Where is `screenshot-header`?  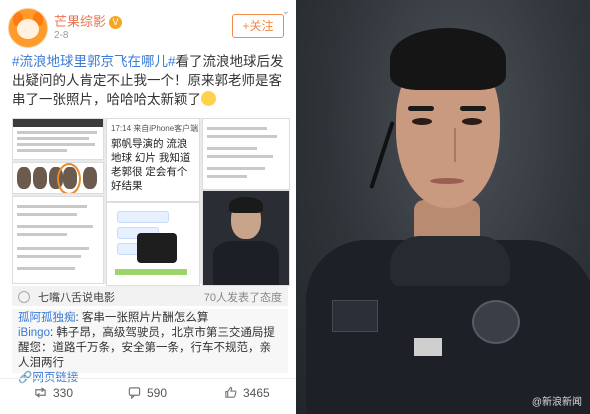
screenshot-header is located at coordinates (58, 123).